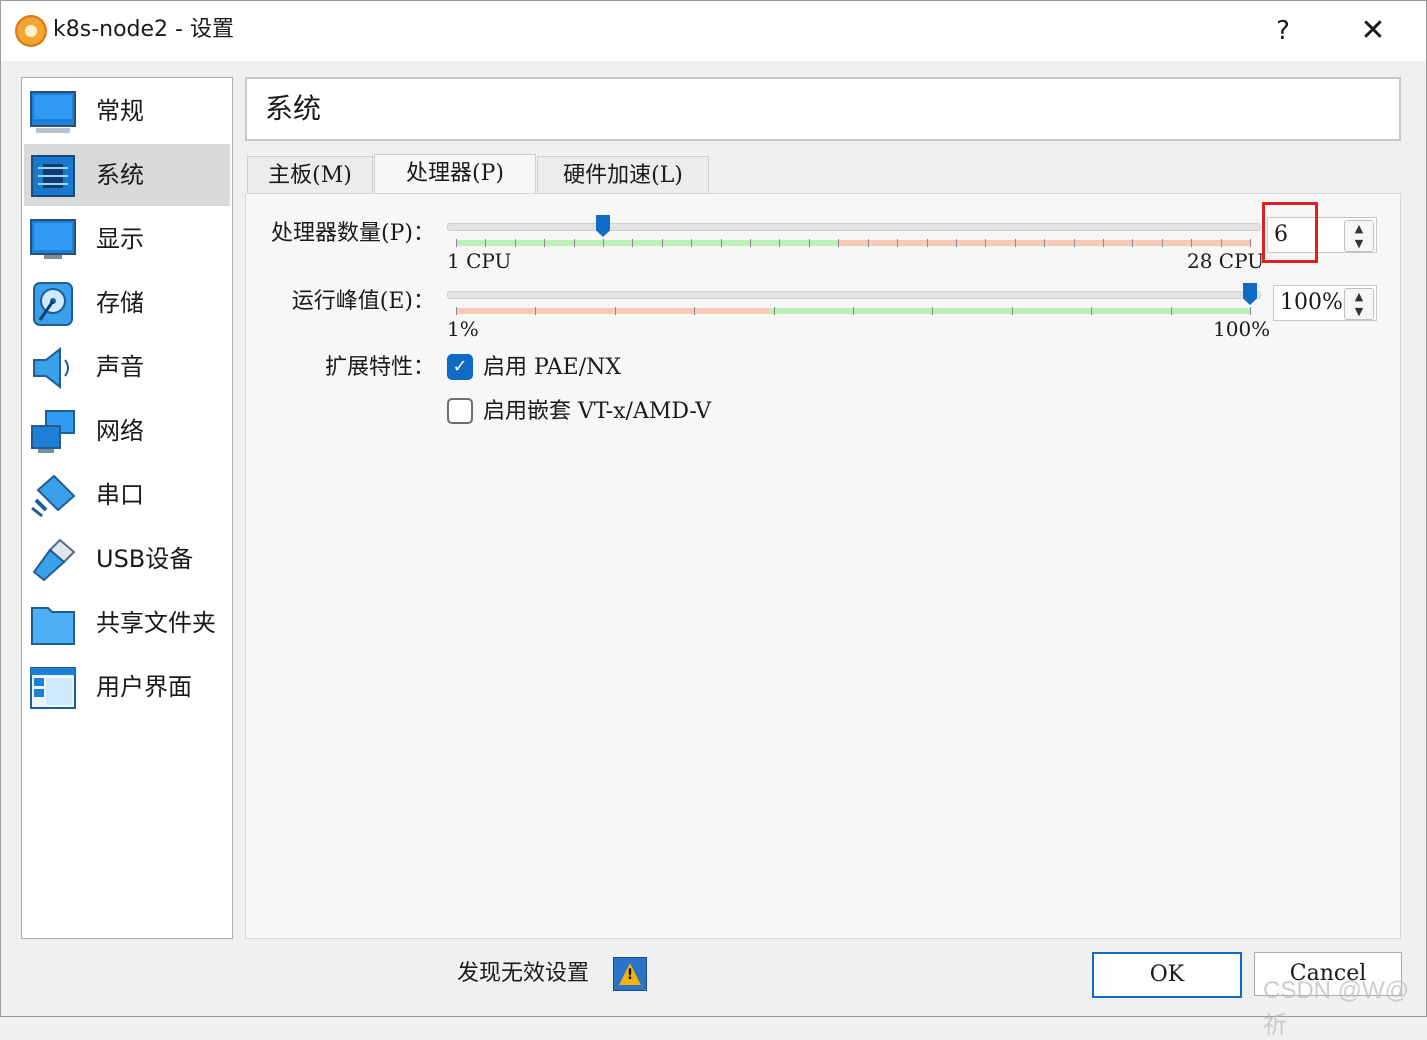  Describe the element at coordinates (53, 239) in the screenshot. I see `display-icon` at that location.